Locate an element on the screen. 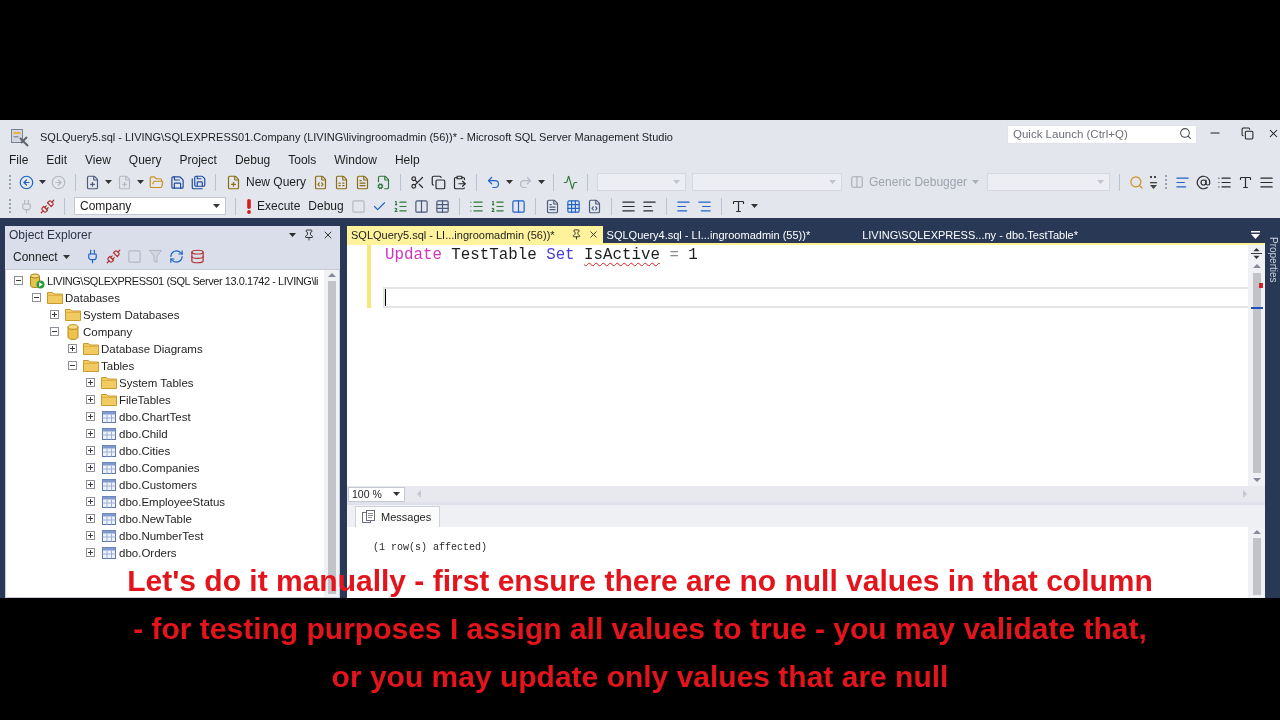  database-icon is located at coordinates (197, 256).